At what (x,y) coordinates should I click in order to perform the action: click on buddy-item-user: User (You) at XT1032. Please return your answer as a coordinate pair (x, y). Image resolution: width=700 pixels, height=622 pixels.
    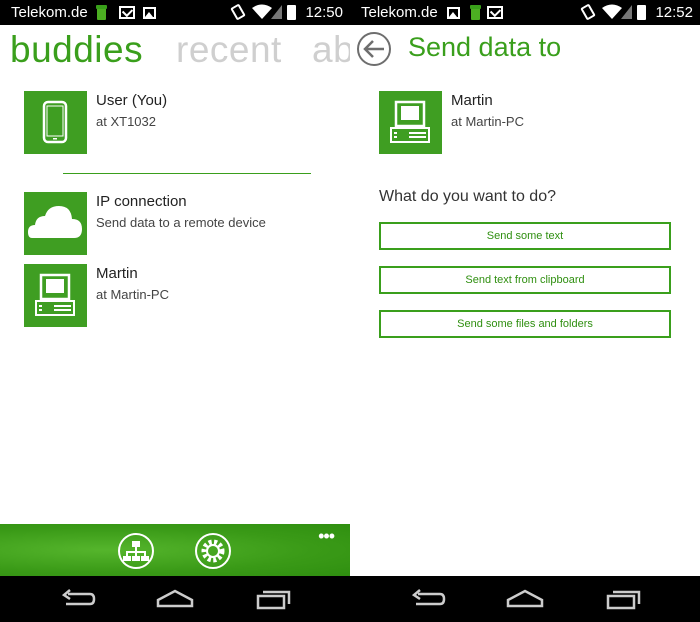
    Looking at the image, I should click on (184, 123).